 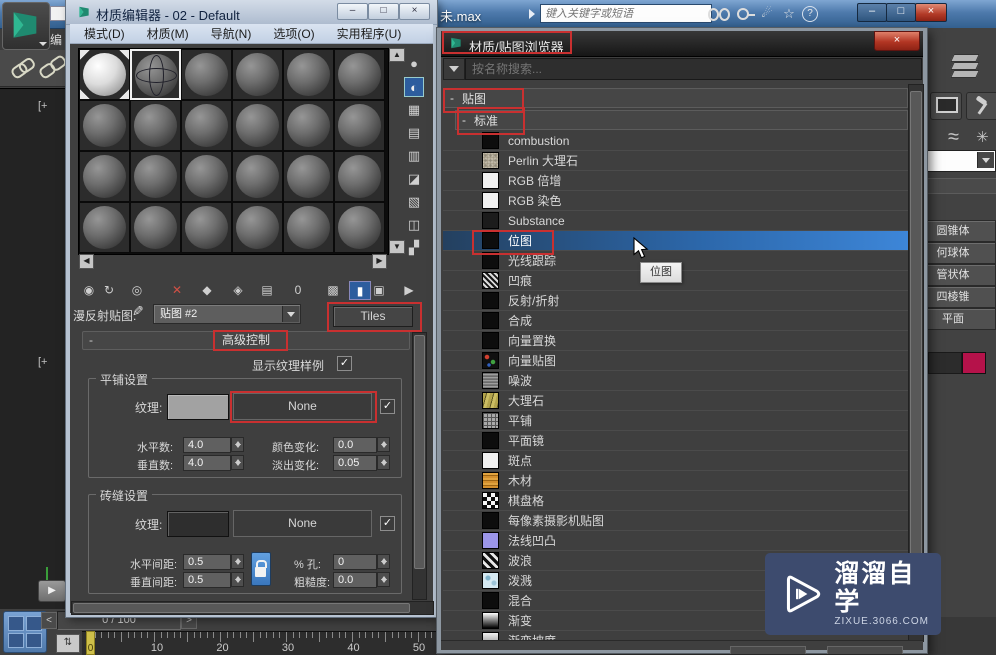 I want to click on main-maximize-button: □, so click(x=901, y=12).